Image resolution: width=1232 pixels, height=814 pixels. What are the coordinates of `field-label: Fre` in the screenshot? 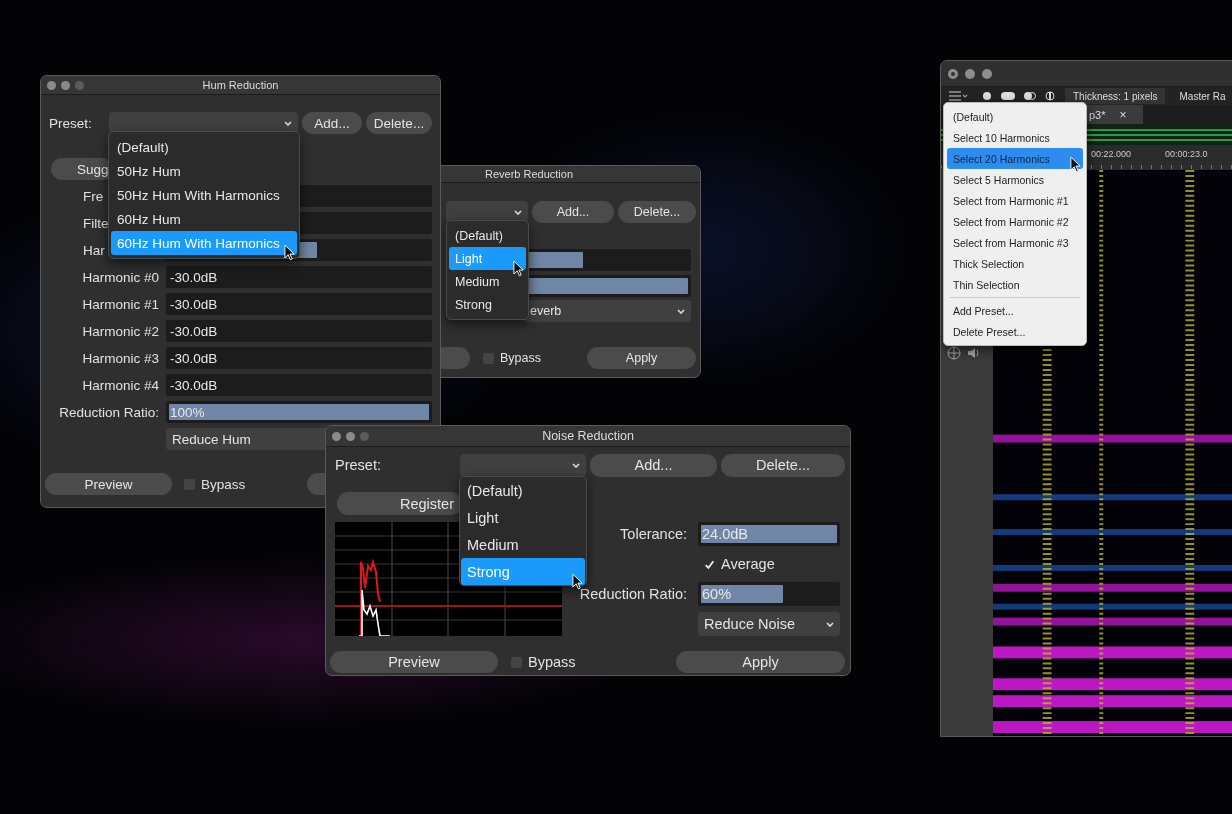 It's located at (93, 196).